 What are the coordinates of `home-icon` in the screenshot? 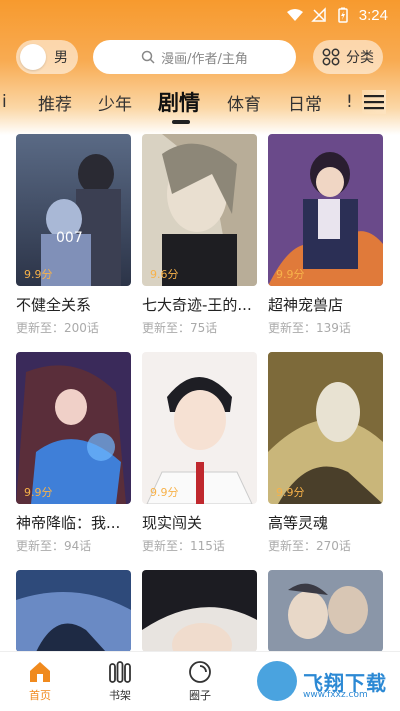 It's located at (40, 672).